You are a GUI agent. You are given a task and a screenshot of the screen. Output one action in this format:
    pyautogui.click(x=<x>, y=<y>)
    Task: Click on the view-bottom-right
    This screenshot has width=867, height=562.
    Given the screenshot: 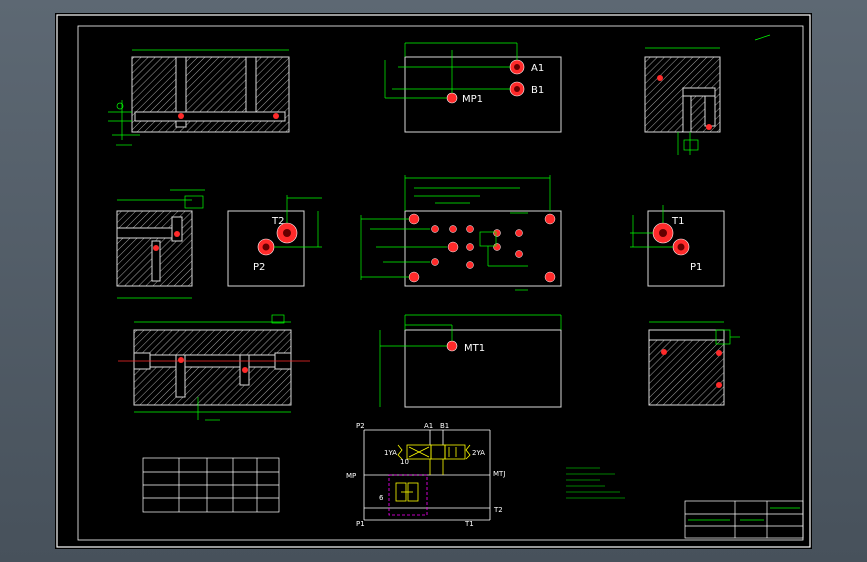 What is the action you would take?
    pyautogui.click(x=694, y=363)
    